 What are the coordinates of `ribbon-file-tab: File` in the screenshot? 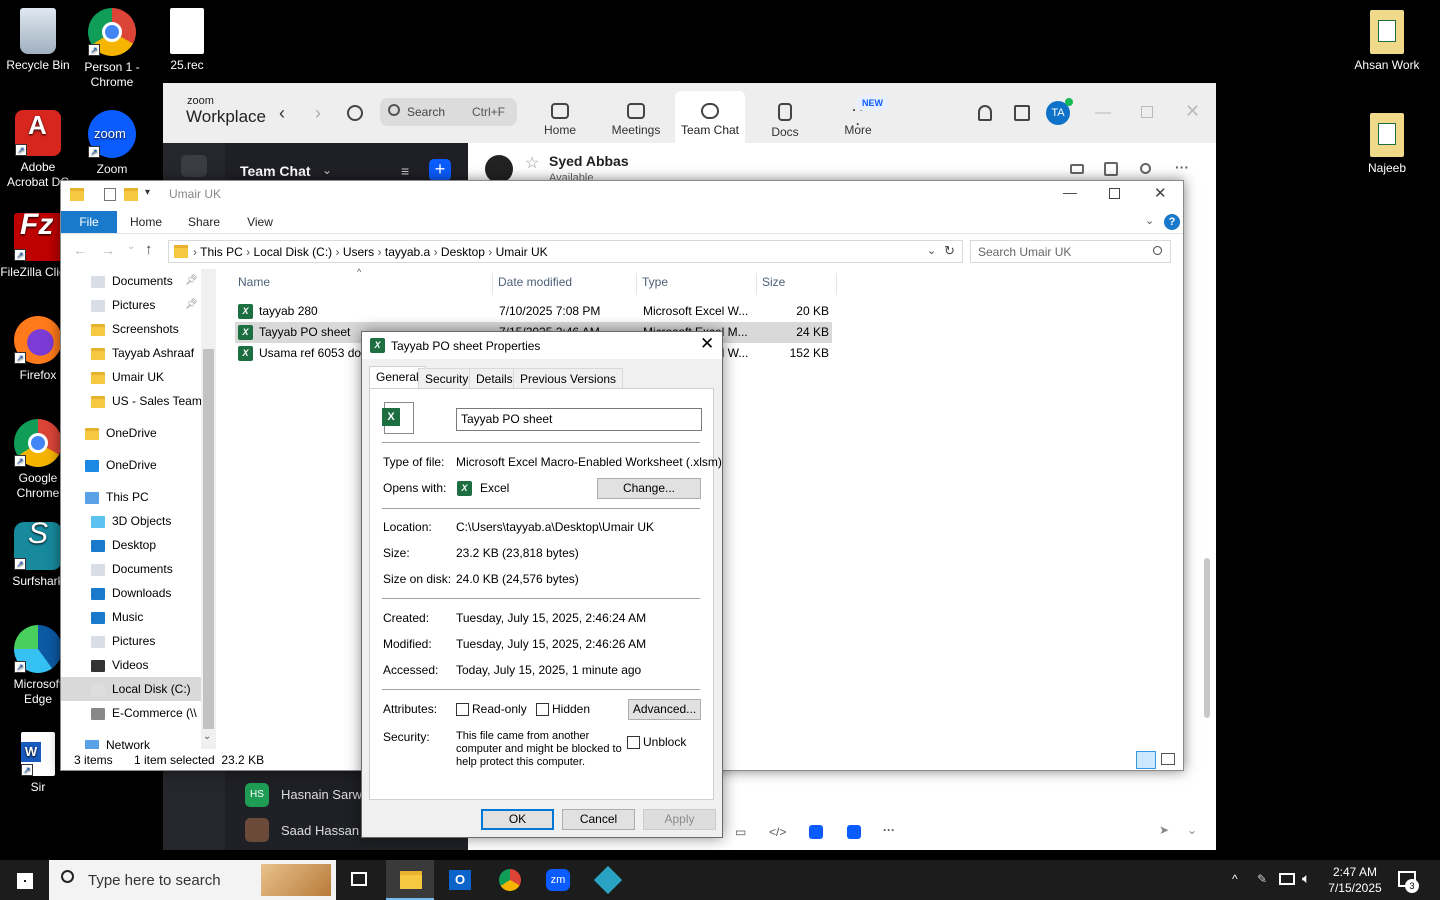 It's located at (89, 222).